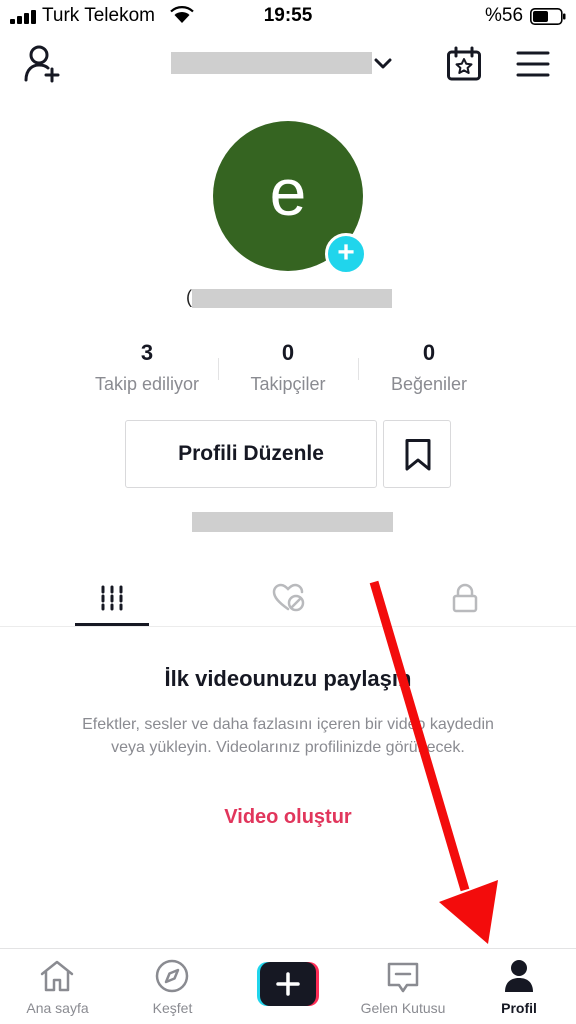 Image resolution: width=576 pixels, height=1024 pixels. Describe the element at coordinates (172, 976) in the screenshot. I see `compass-icon` at that location.